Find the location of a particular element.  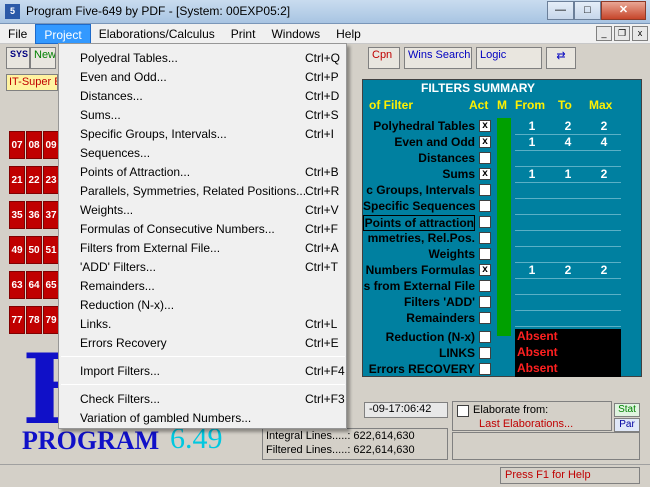

absent-indicator: Absent is located at coordinates (568, 337).